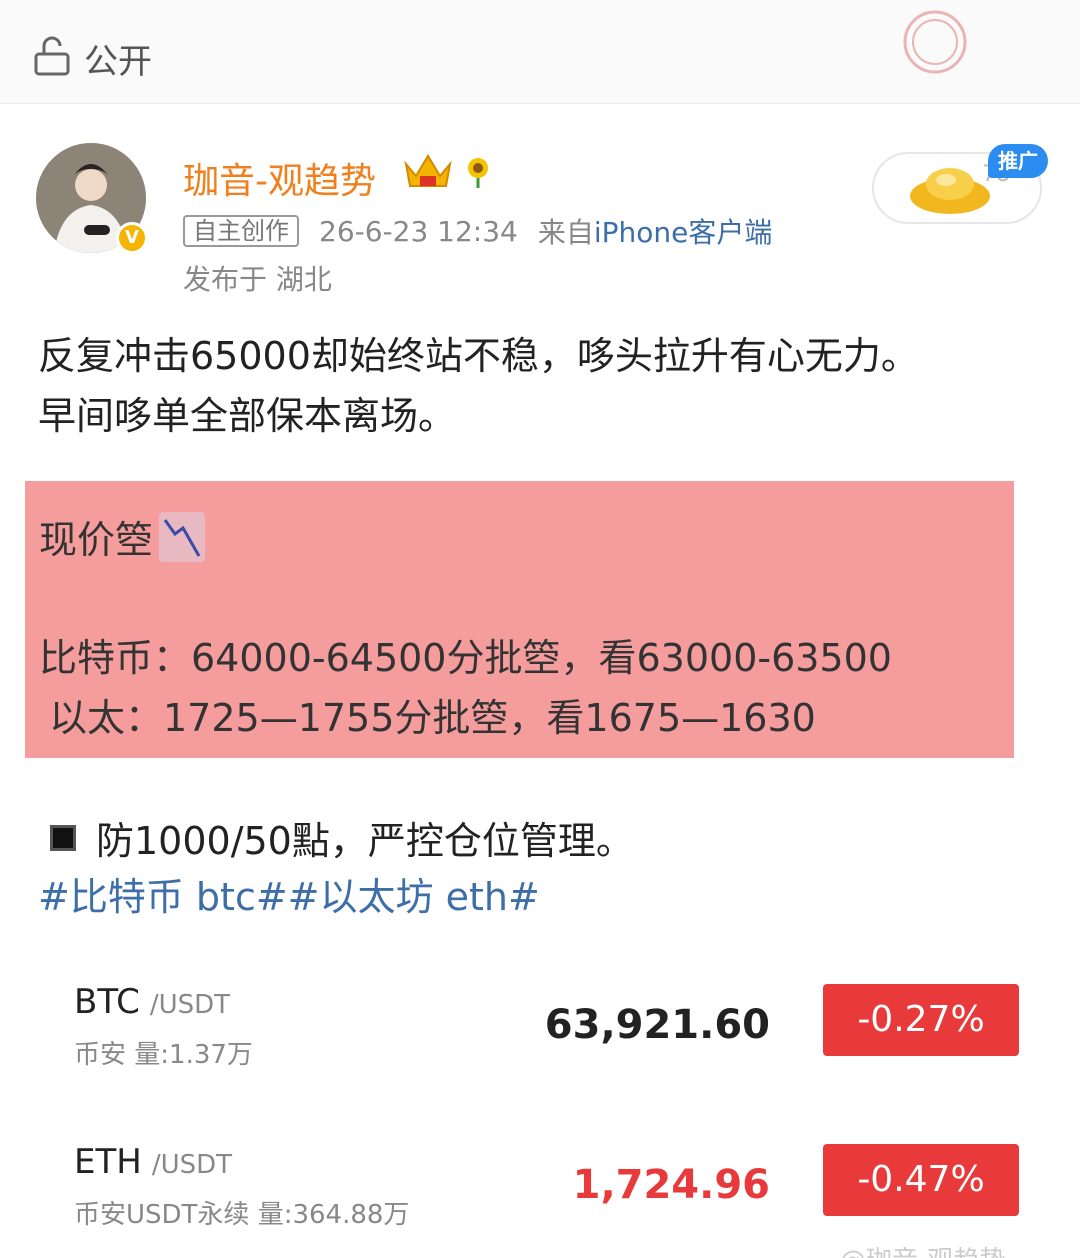 The image size is (1080, 1258). What do you see at coordinates (365, 841) in the screenshot?
I see `stop-loss-text: 防1000/50點，严控仓位管理。` at bounding box center [365, 841].